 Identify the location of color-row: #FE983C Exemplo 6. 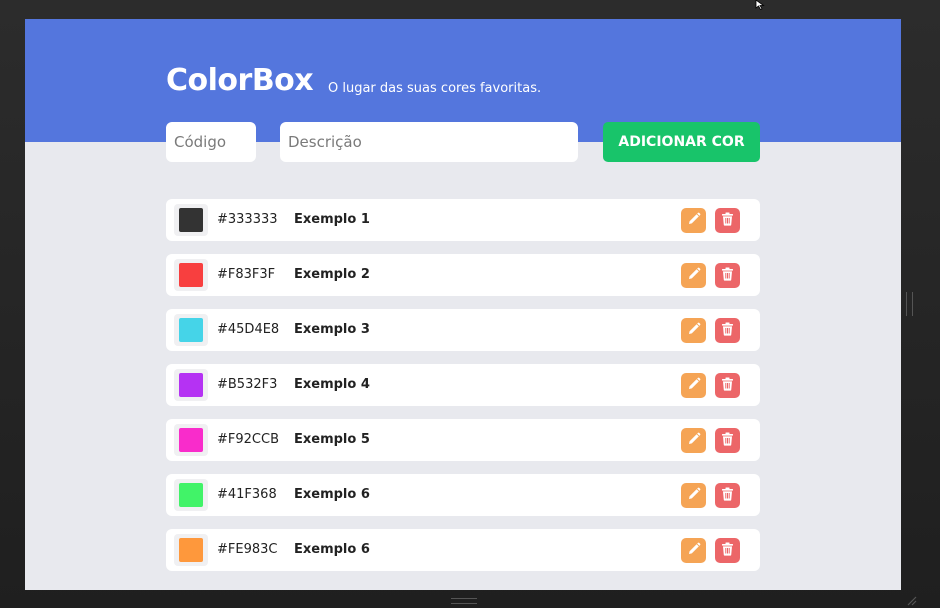
(463, 550).